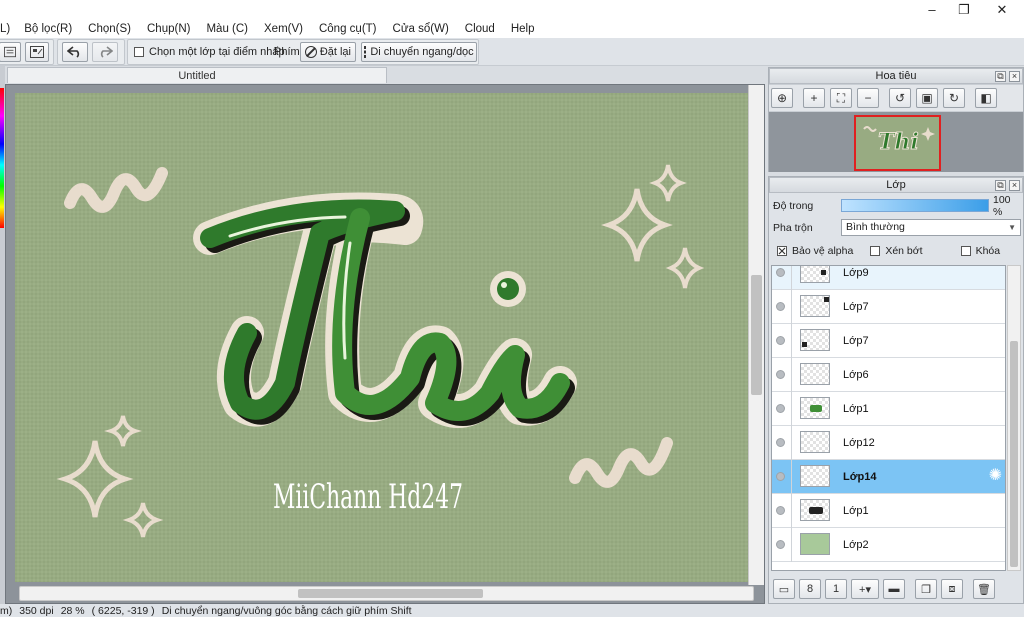 The height and width of the screenshot is (617, 1024). Describe the element at coordinates (954, 98) in the screenshot. I see `rotate-right-icon: ↻` at that location.